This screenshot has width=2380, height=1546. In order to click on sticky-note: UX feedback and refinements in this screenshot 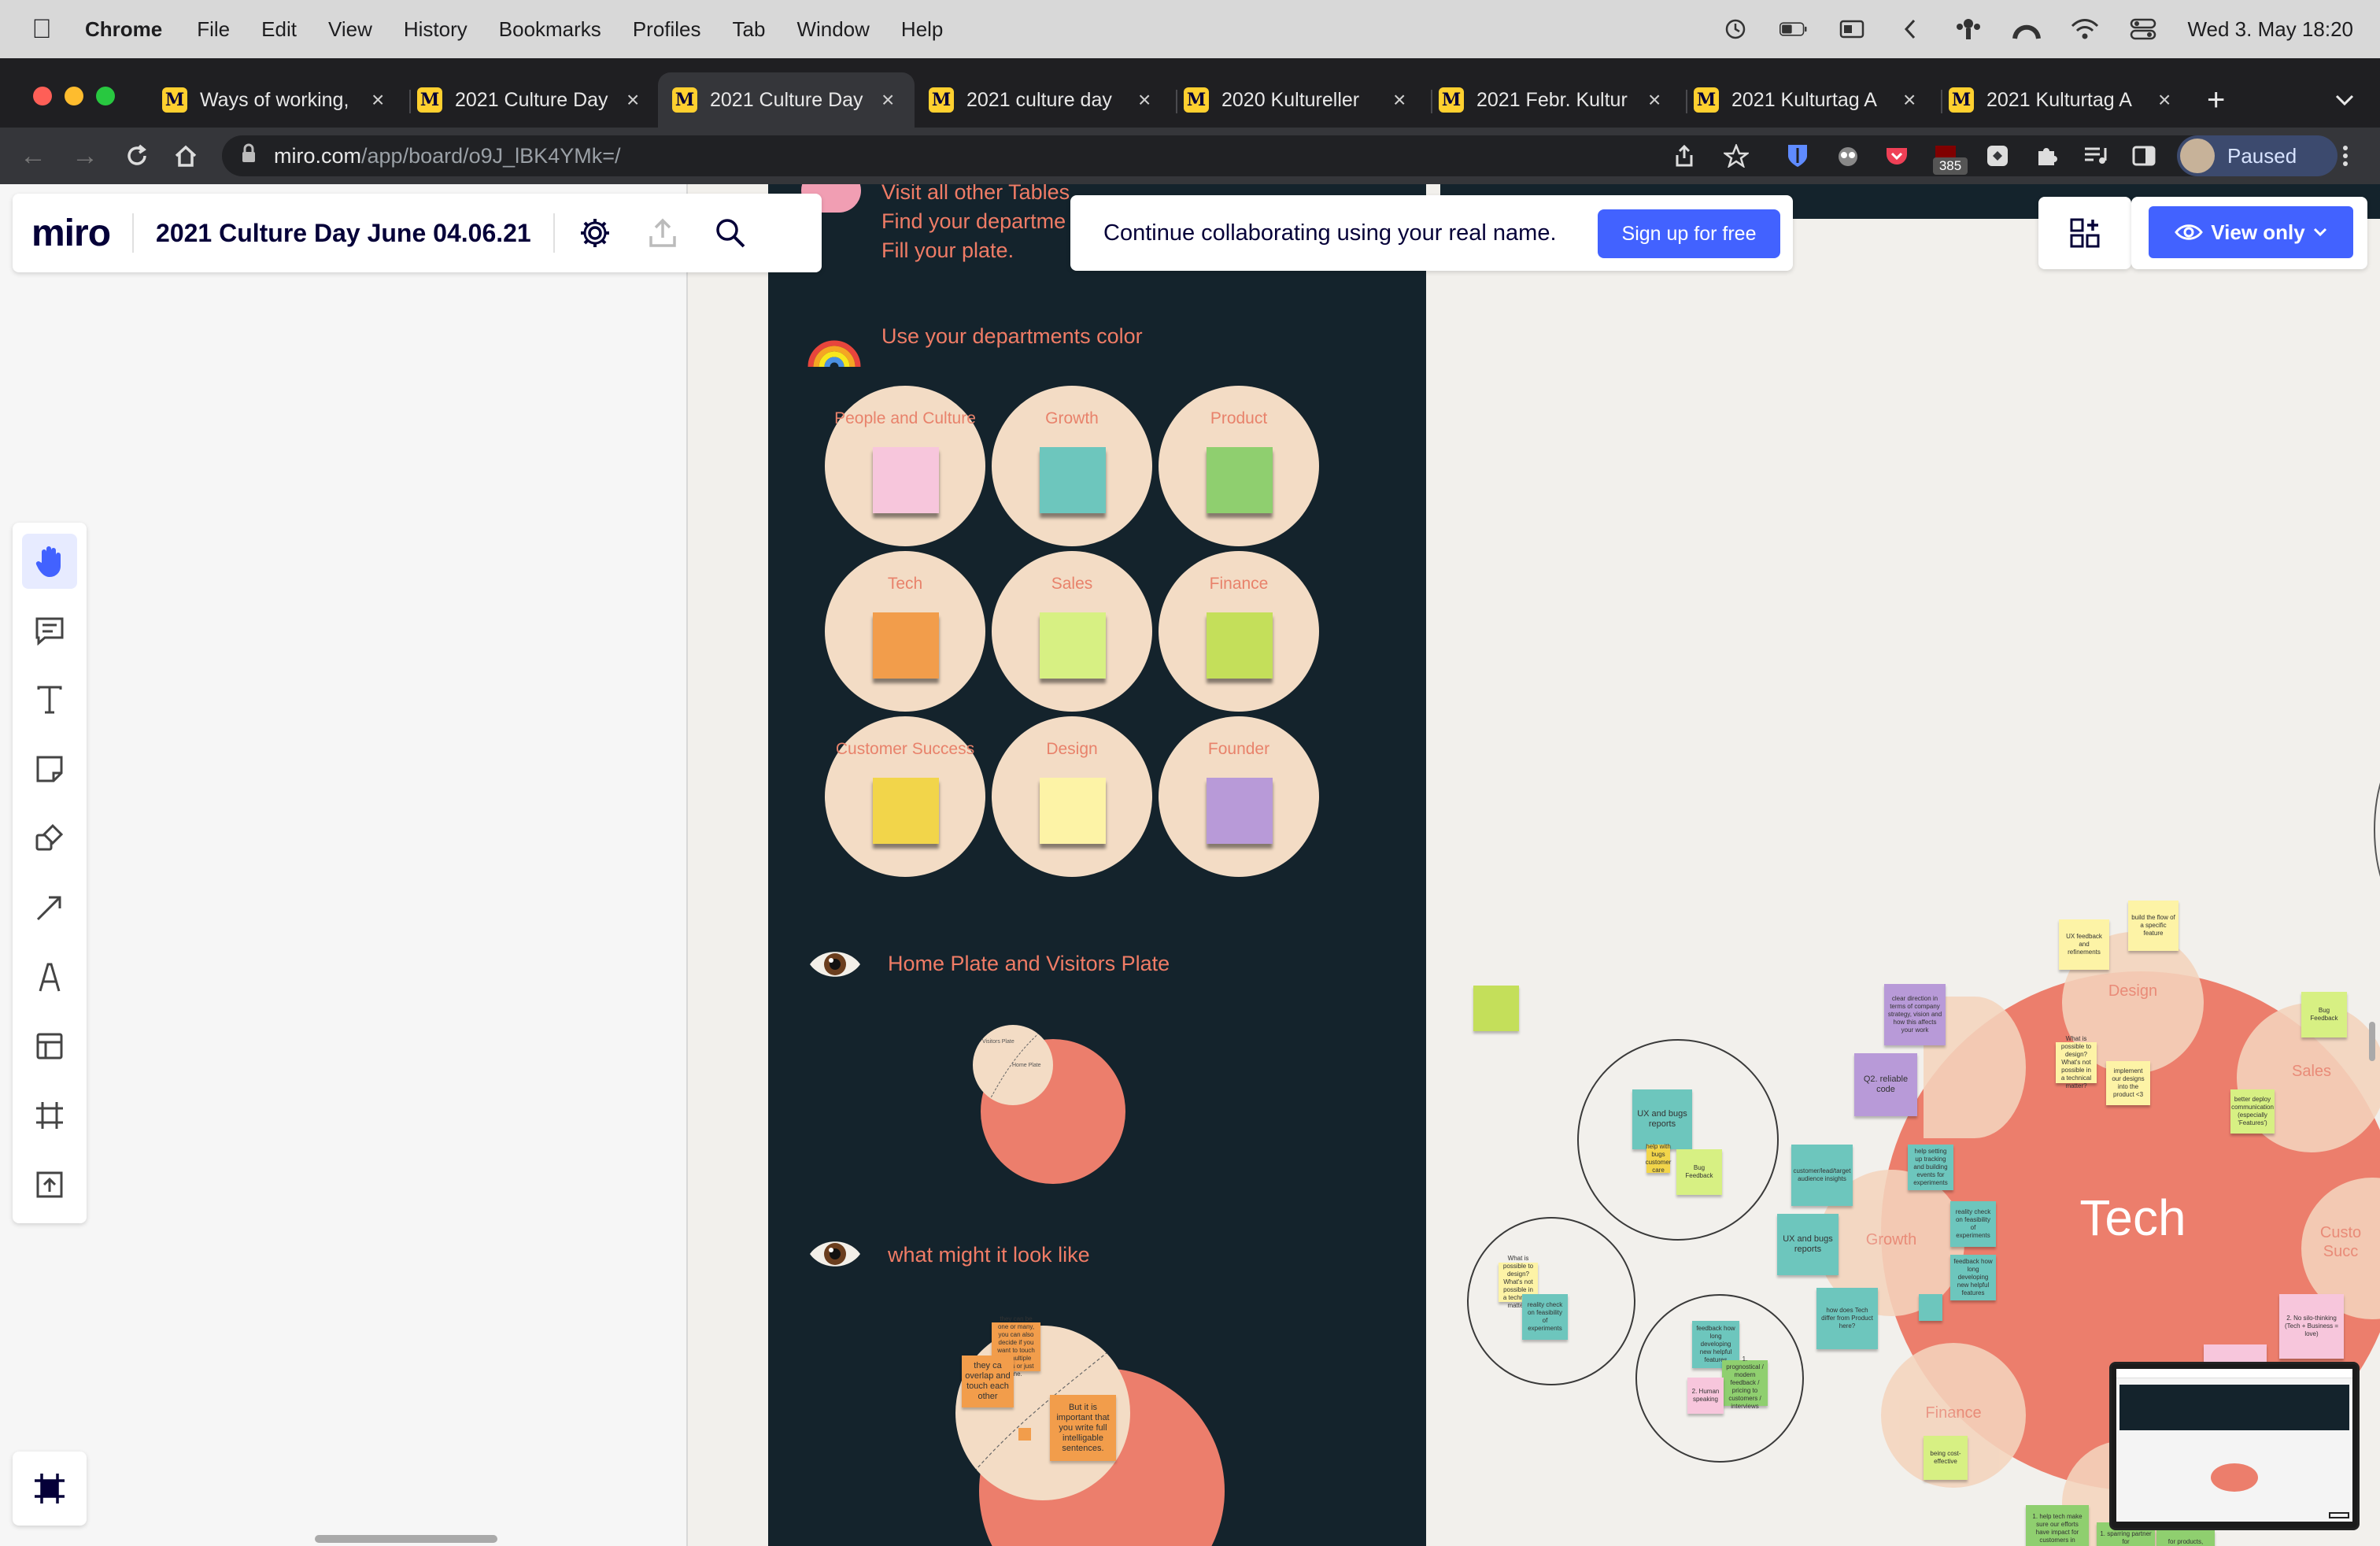, I will do `click(2084, 944)`.